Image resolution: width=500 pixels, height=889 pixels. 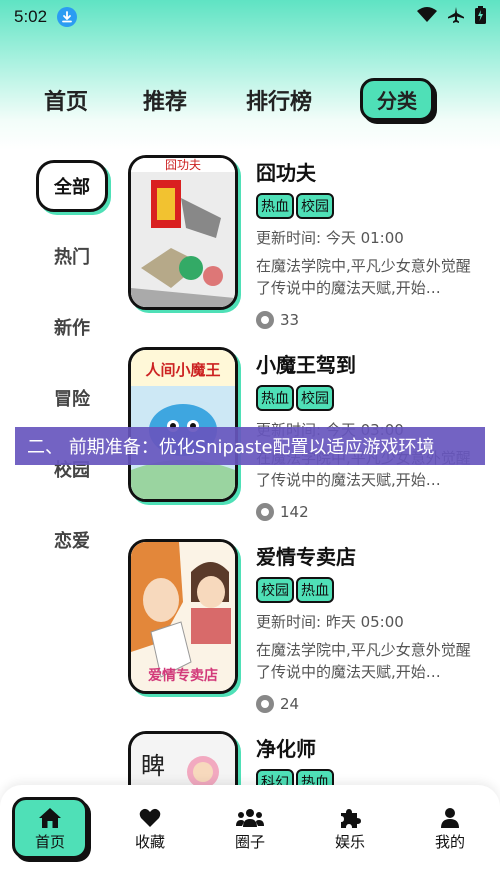 What do you see at coordinates (456, 17) in the screenshot?
I see `airplane-icon` at bounding box center [456, 17].